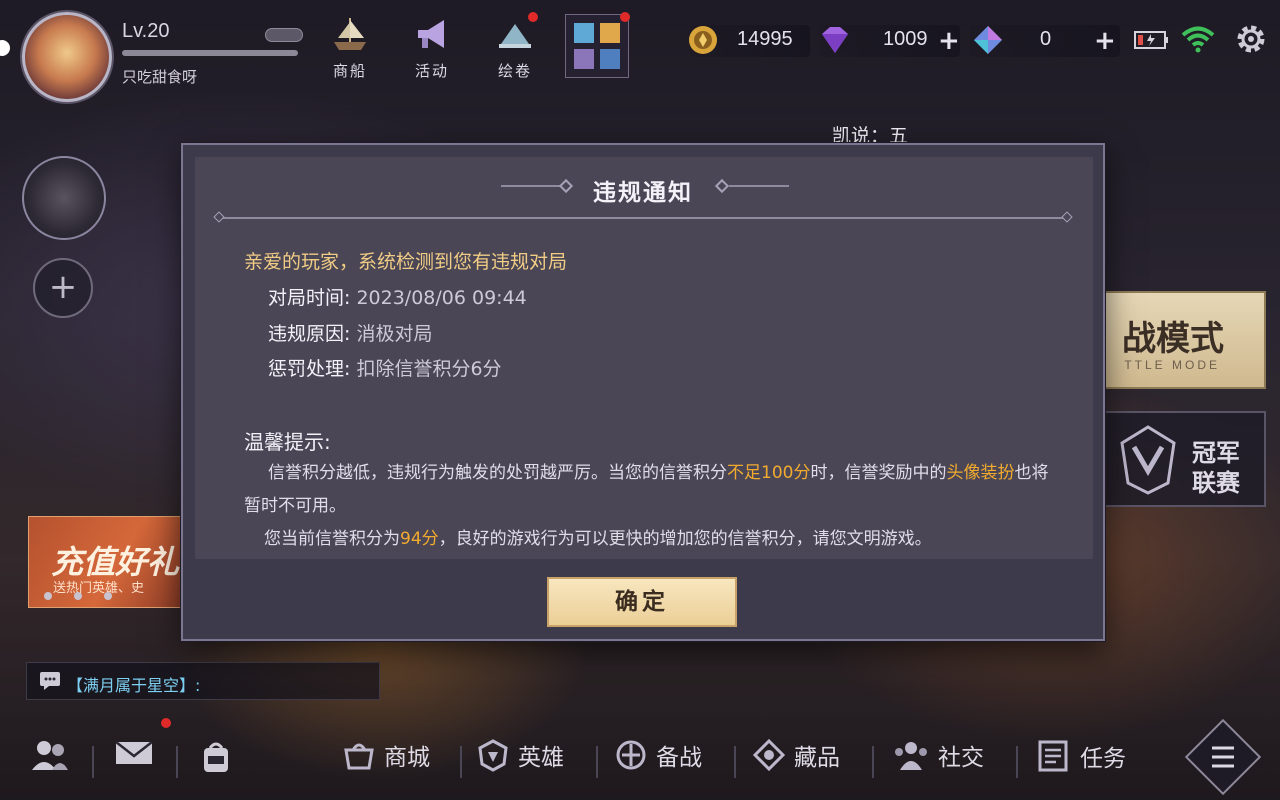  I want to click on league-crest-icon, so click(1148, 460).